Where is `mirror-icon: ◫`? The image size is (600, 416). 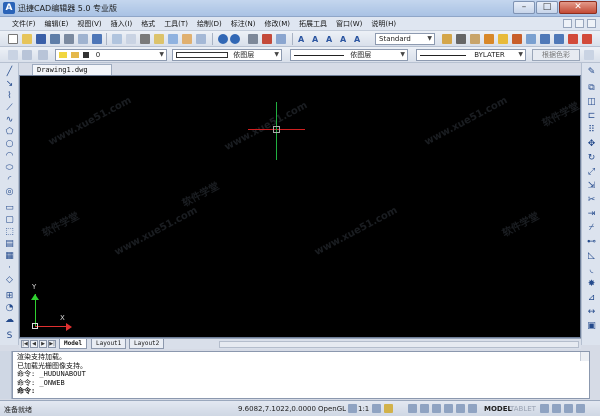 mirror-icon: ◫ is located at coordinates (591, 102).